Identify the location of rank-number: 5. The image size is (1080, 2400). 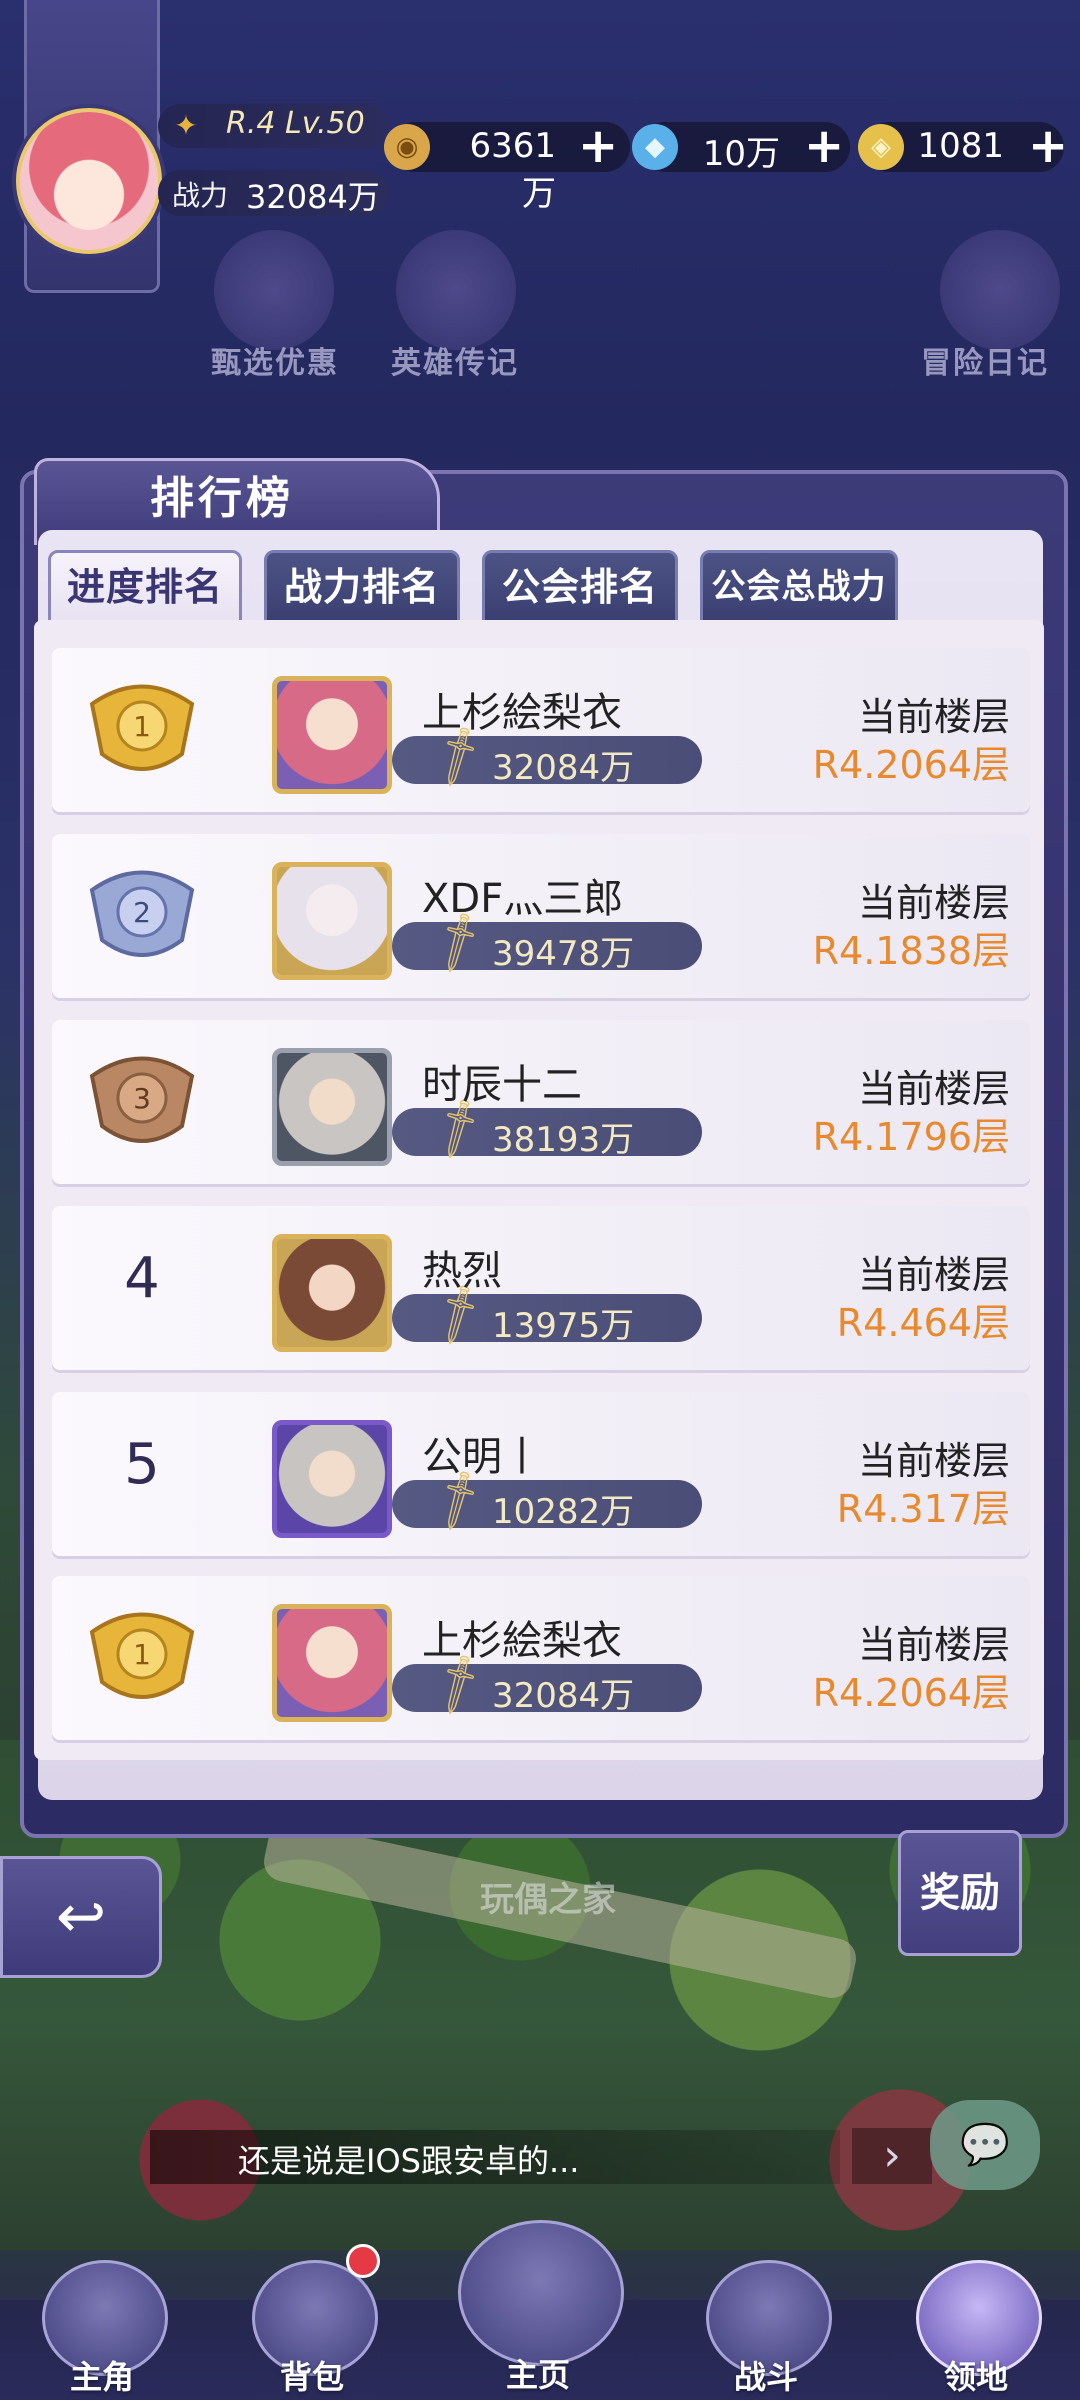
(142, 1464).